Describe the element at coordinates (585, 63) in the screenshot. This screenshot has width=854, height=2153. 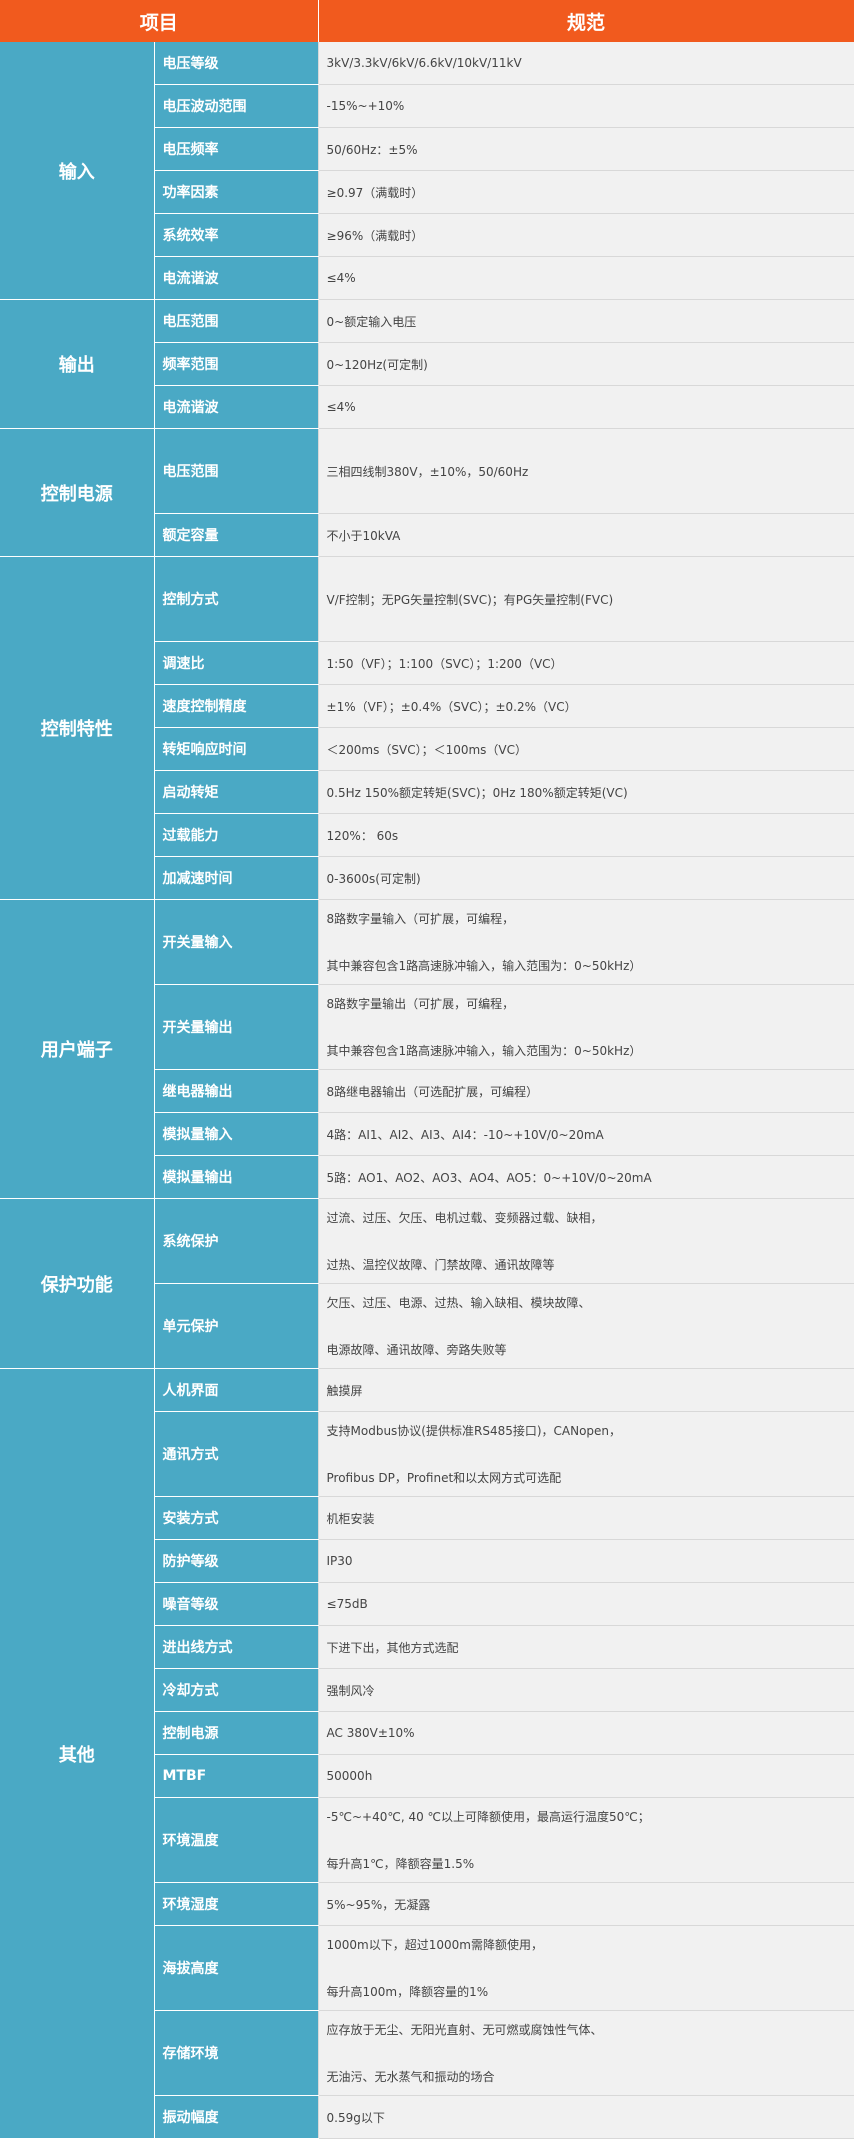
I see `value-cell: 3kV/3.3kV/6kV/6.6kV/10kV/11kV` at that location.